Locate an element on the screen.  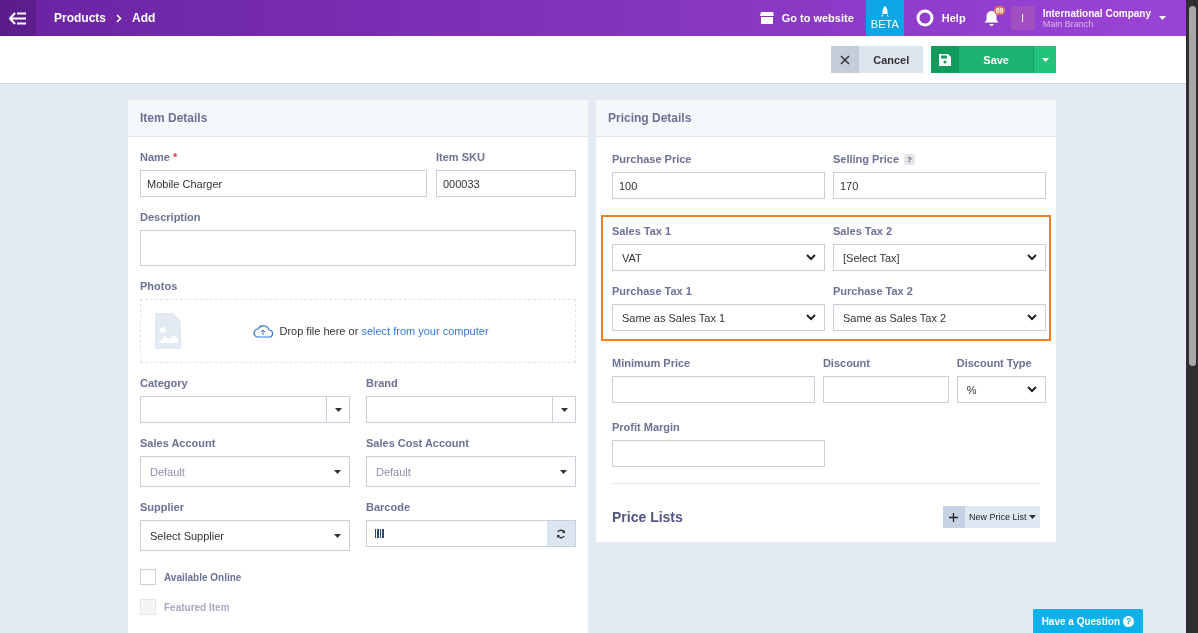
new-price-list-button: New Price List is located at coordinates (991, 517).